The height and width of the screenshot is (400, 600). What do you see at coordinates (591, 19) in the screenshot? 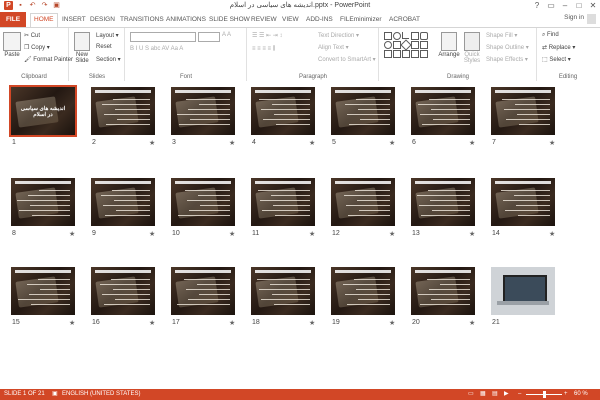
I see `account-avatar` at bounding box center [591, 19].